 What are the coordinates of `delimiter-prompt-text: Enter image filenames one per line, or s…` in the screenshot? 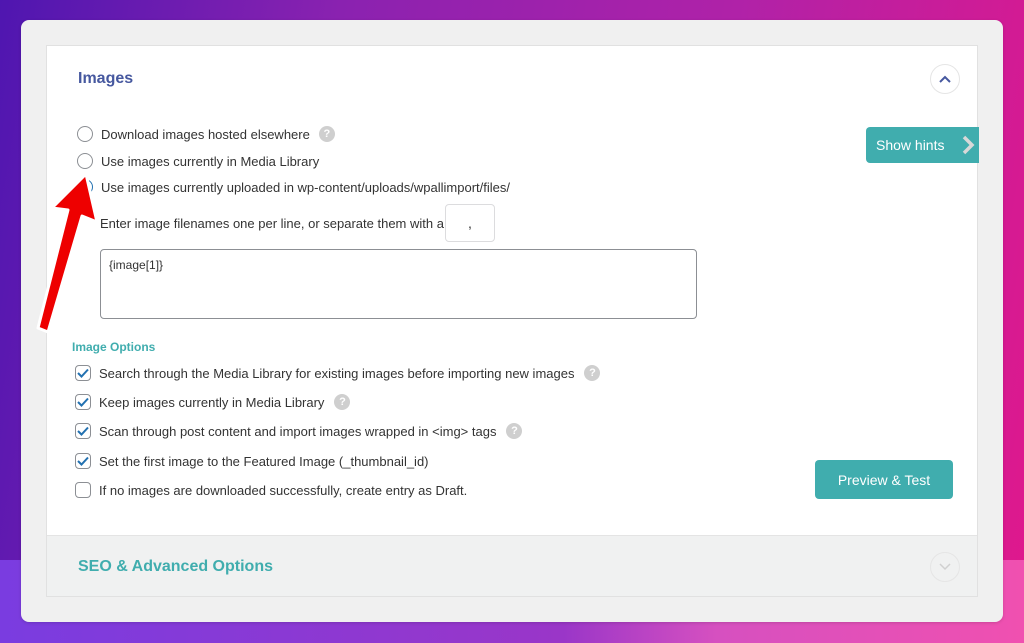 It's located at (272, 223).